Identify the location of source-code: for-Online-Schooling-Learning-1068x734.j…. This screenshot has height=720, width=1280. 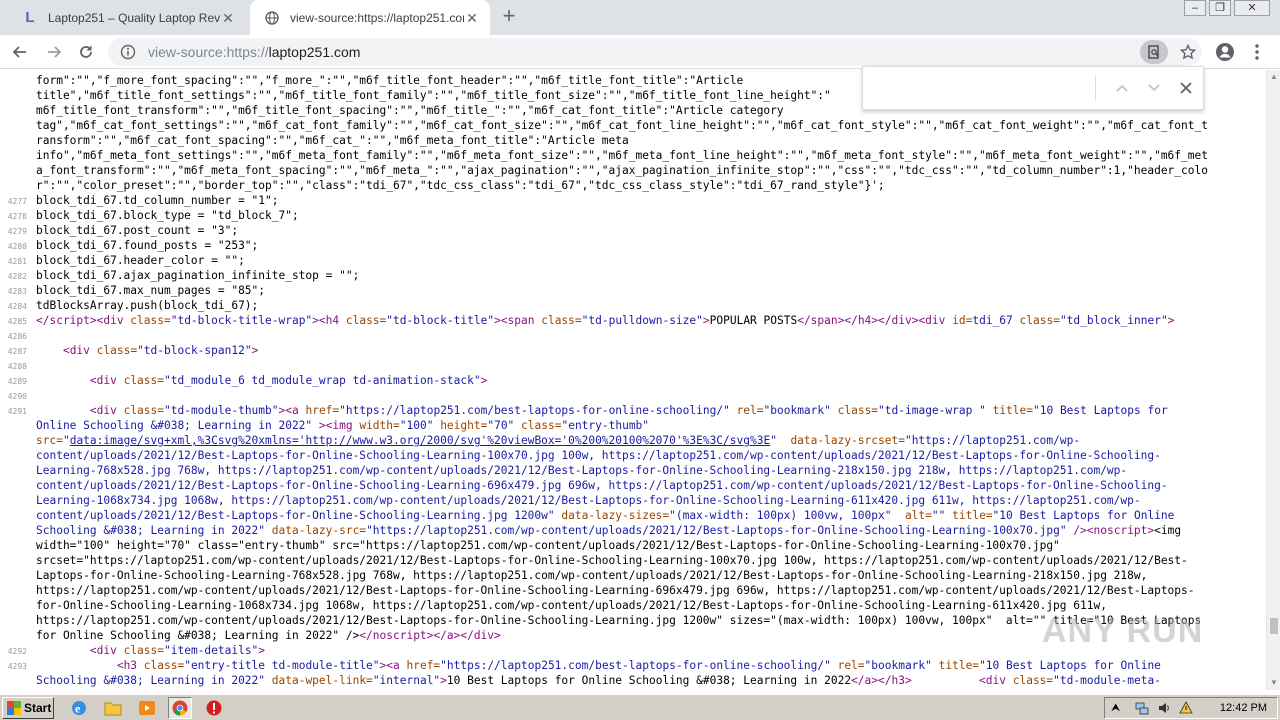
(571, 605).